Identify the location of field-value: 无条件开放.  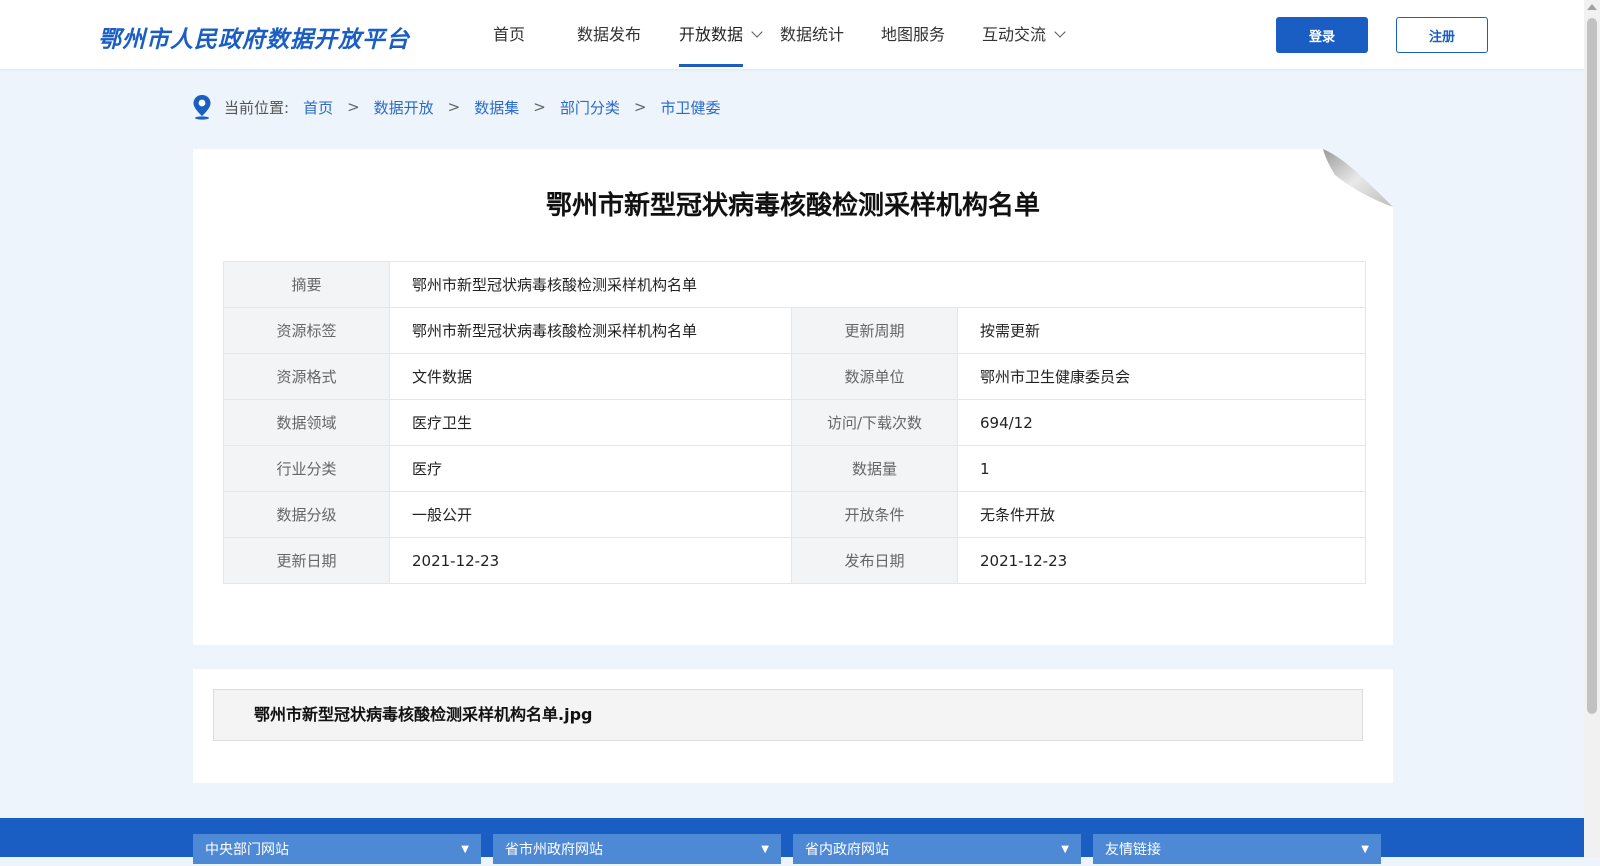
(1161, 514).